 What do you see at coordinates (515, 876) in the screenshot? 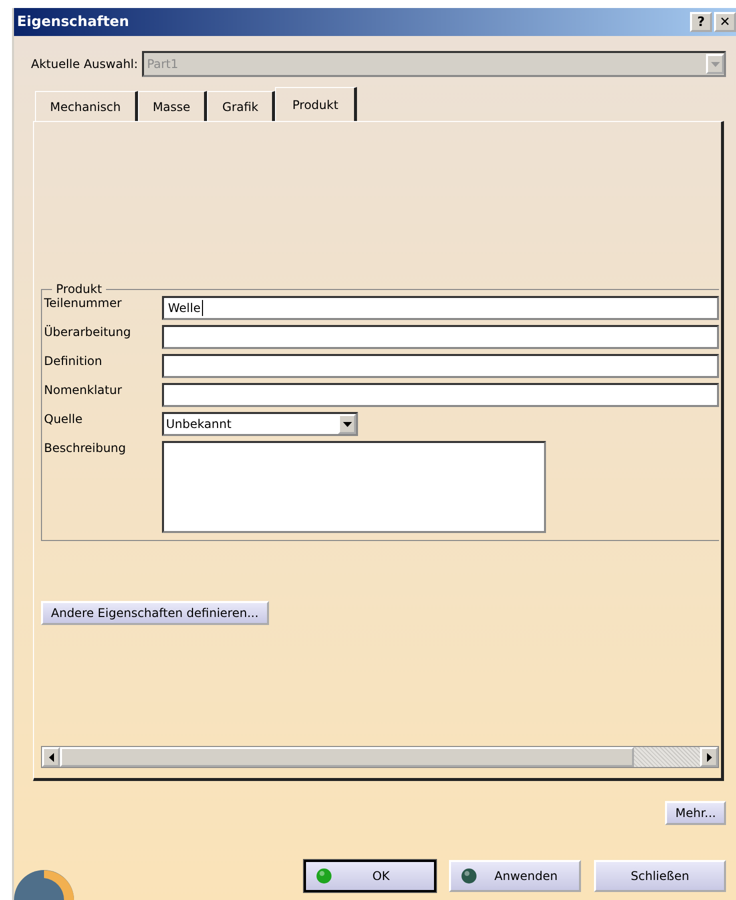
I see `dialog-button: Anwenden` at bounding box center [515, 876].